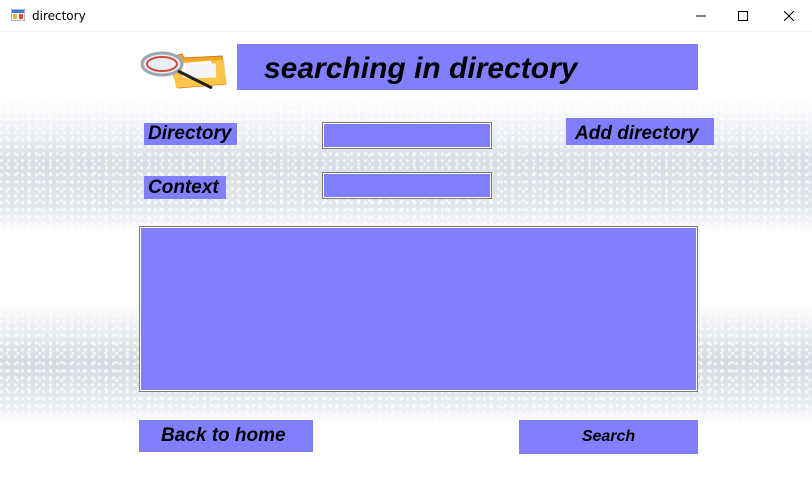 This screenshot has height=478, width=812. I want to click on maximize-icon, so click(743, 16).